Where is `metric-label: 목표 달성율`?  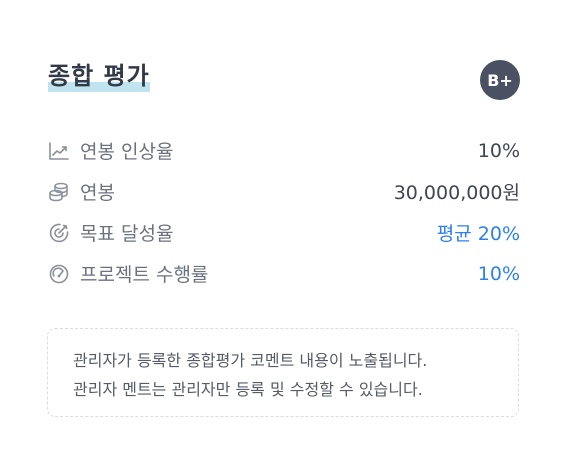 metric-label: 목표 달성율 is located at coordinates (127, 234).